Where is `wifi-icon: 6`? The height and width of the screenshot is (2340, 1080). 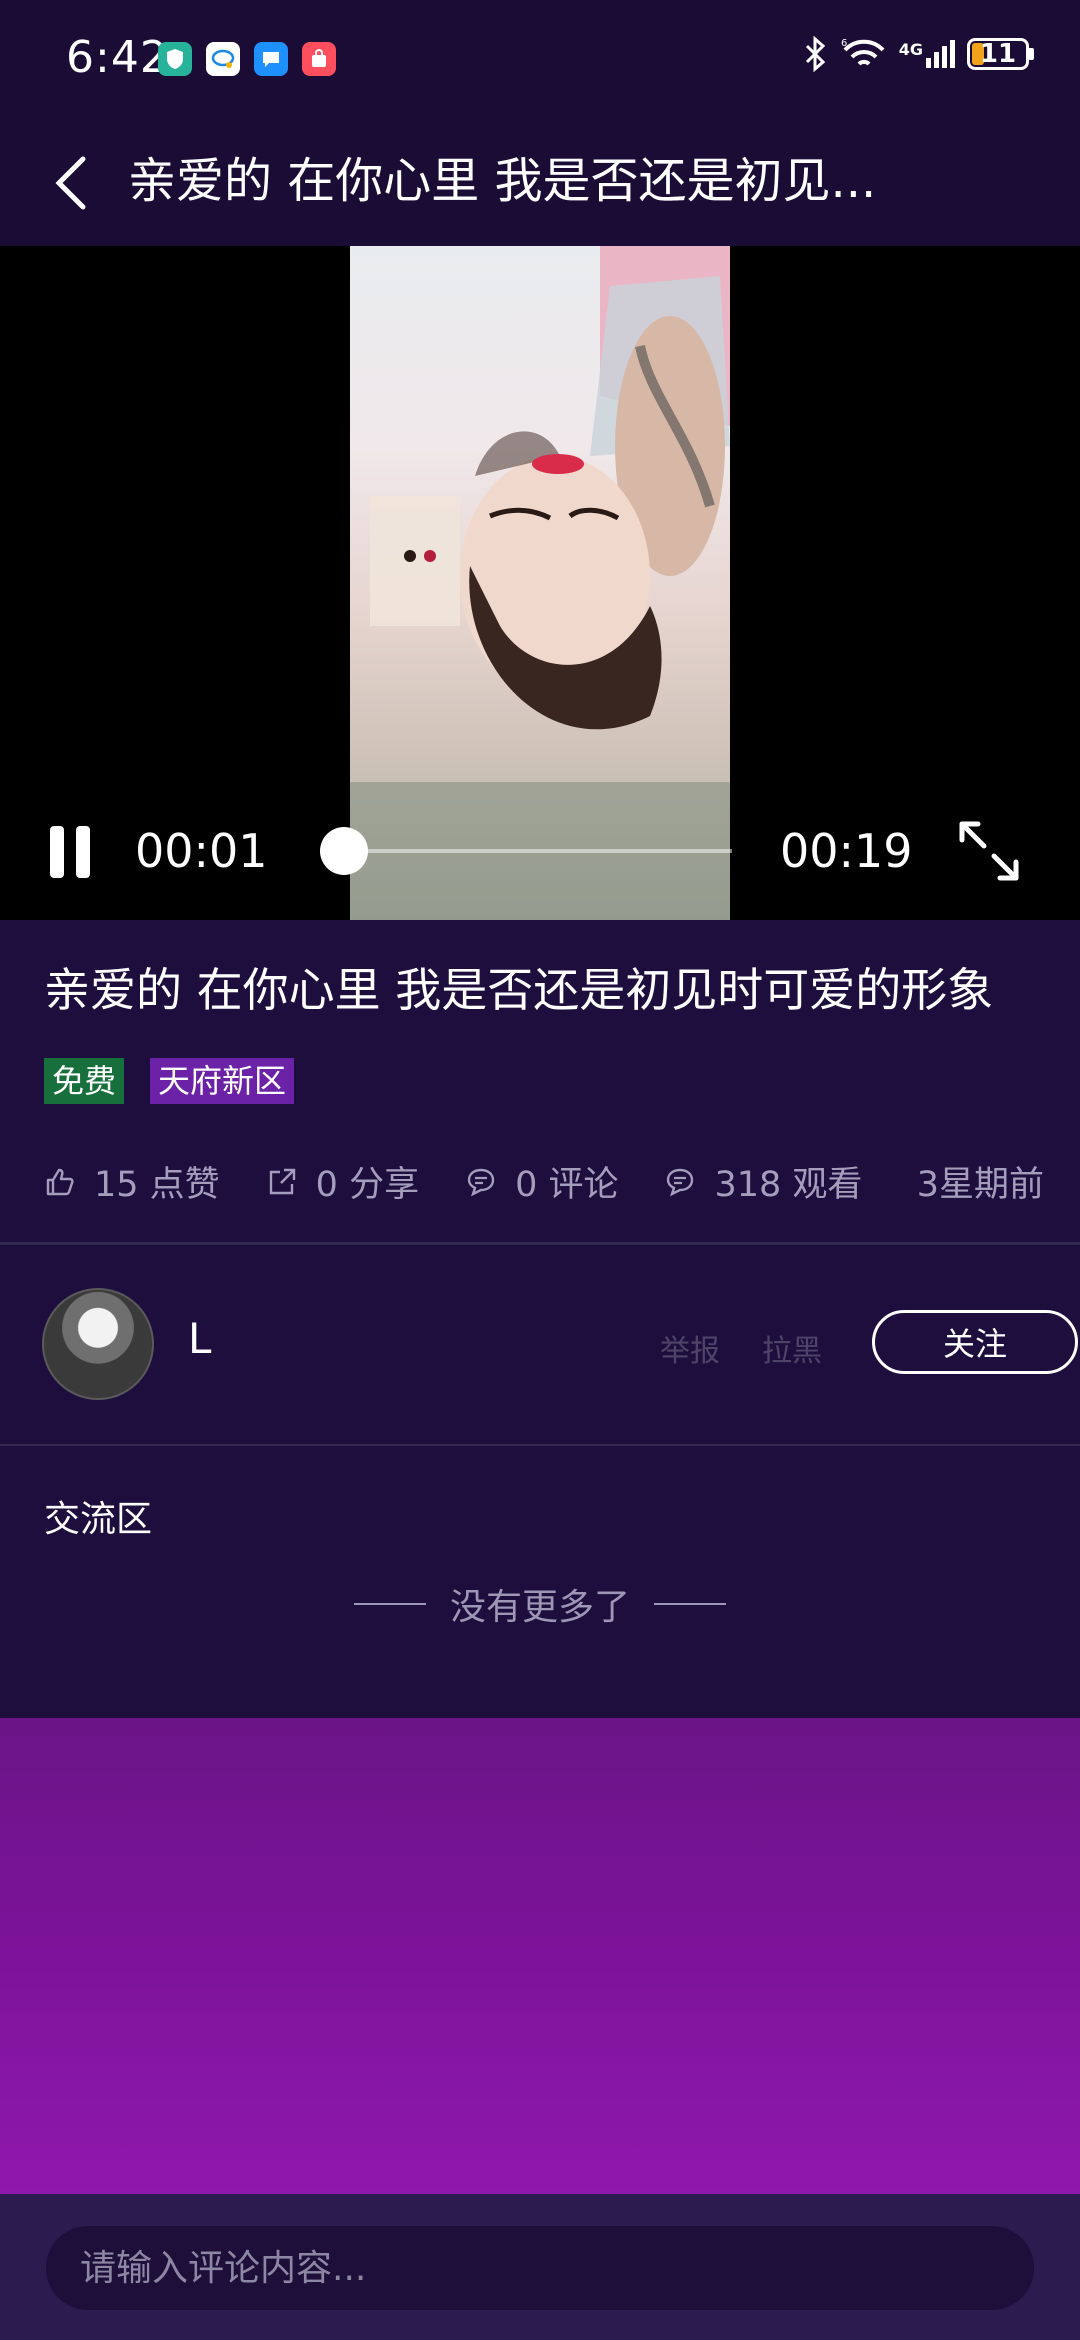 wifi-icon: 6 is located at coordinates (863, 52).